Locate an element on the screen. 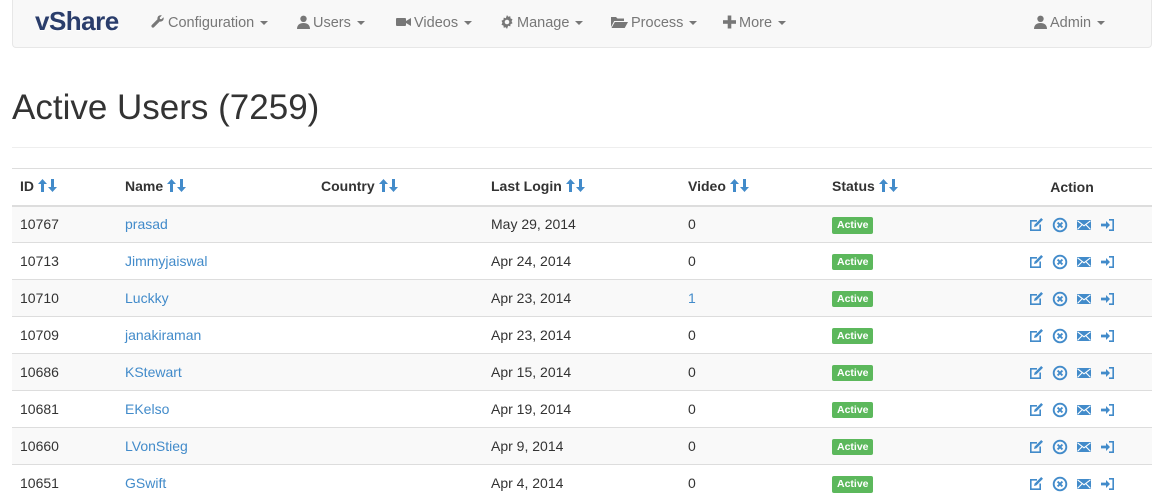 The height and width of the screenshot is (504, 1166). user-name-link: Luckky is located at coordinates (147, 298).